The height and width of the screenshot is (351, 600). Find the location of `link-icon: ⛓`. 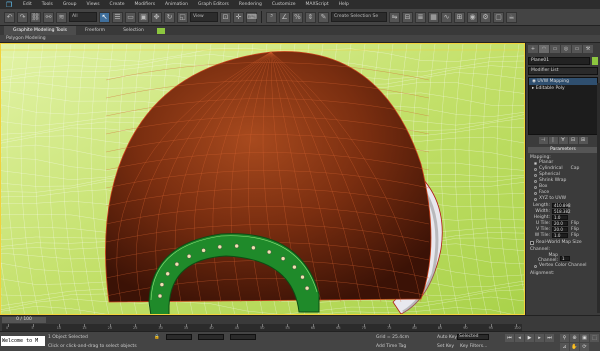

link-icon: ⛓ is located at coordinates (35, 17).